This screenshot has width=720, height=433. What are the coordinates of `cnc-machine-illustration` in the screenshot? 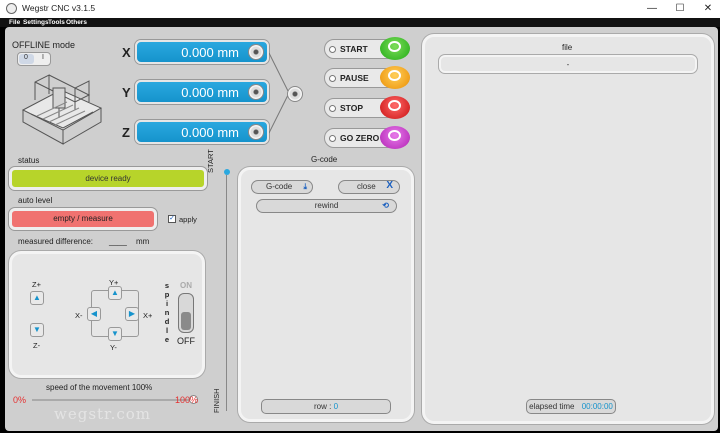 It's located at (62, 109).